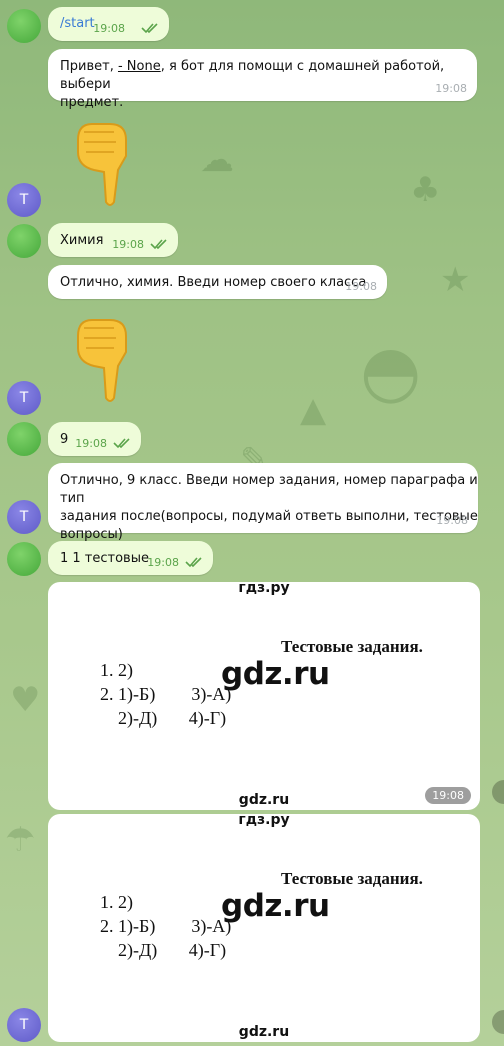 This screenshot has height=1046, width=504. Describe the element at coordinates (89, 66) in the screenshot. I see `message-text-part: Привет,` at that location.